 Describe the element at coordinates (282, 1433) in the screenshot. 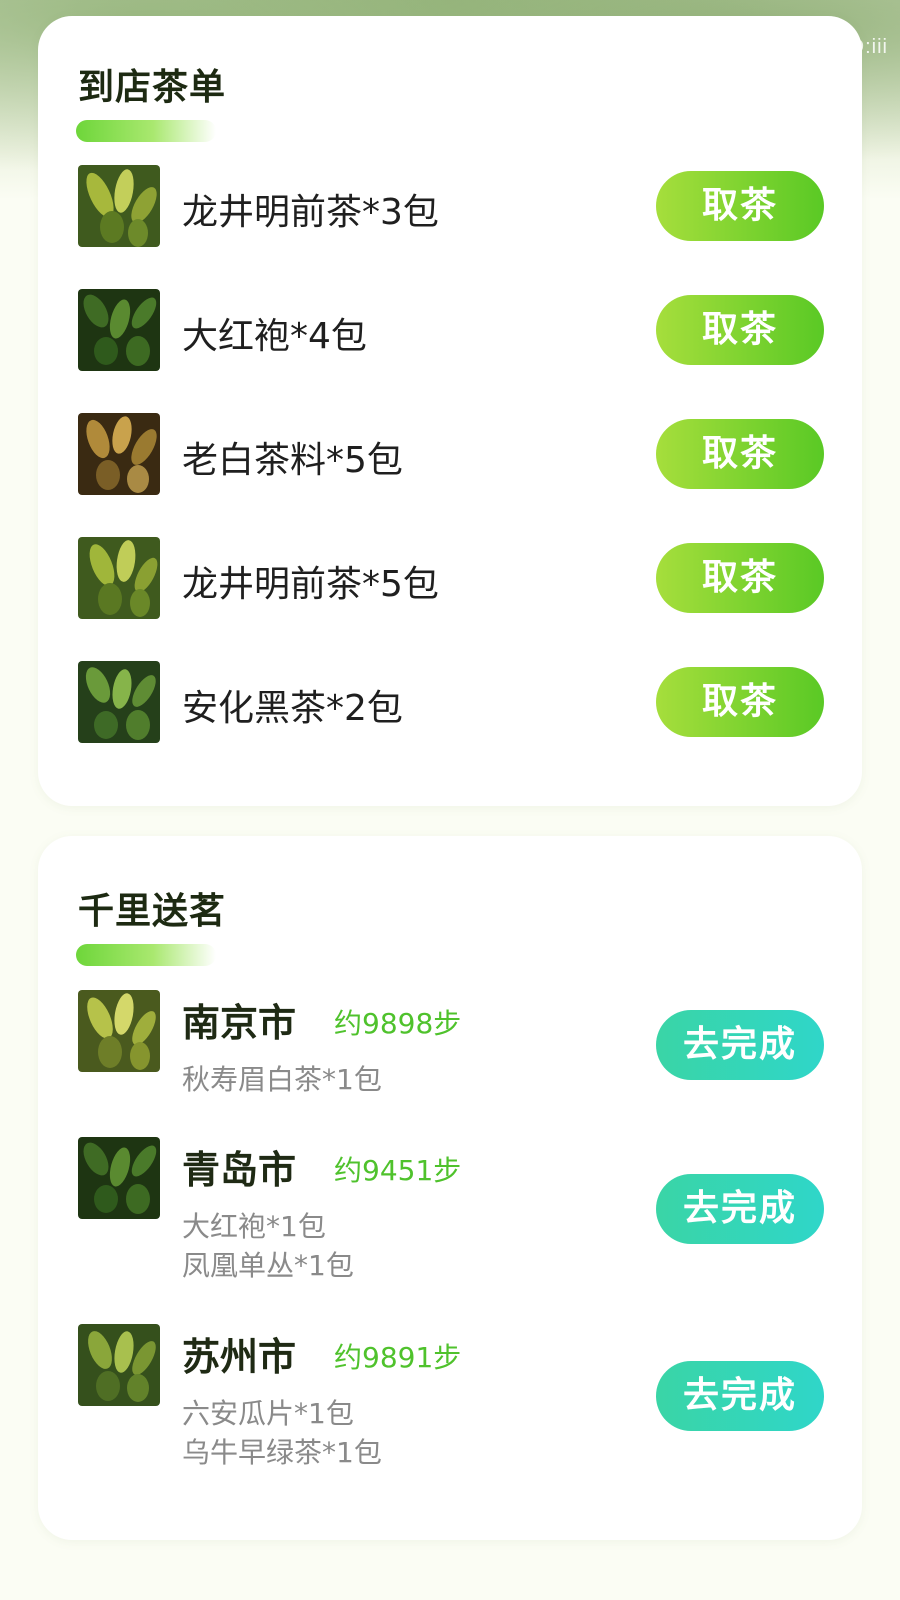

I see `tea-sublist: 六安瓜片*1包 乌牛早绿茶*1包` at that location.